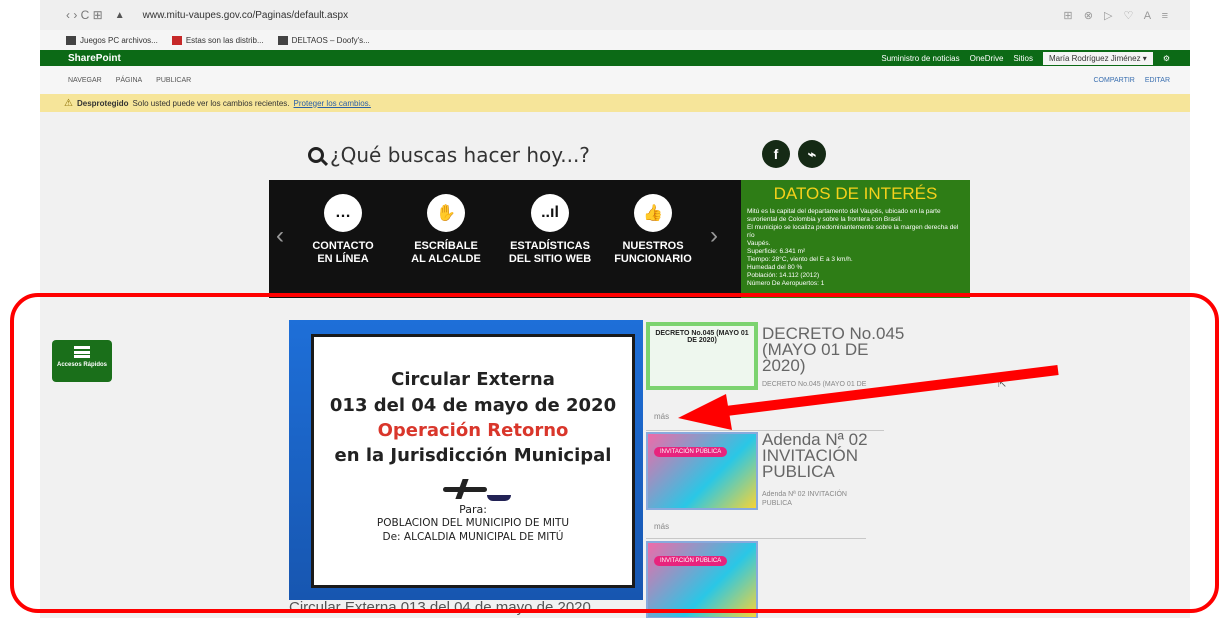  Describe the element at coordinates (1097, 58) in the screenshot. I see `user-menu: María Rodríguez Jiménez ▾` at that location.